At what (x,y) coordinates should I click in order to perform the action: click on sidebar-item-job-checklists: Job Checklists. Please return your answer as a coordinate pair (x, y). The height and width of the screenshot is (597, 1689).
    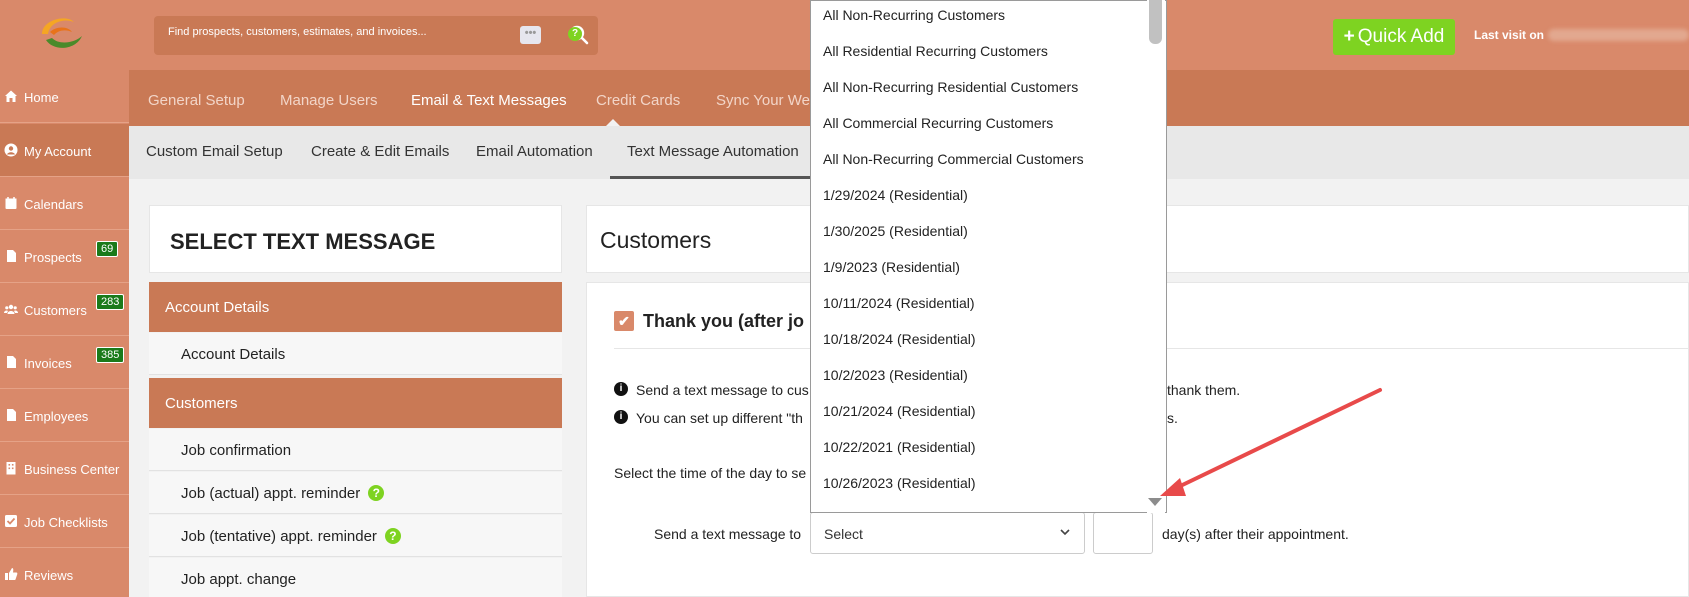
    Looking at the image, I should click on (64, 521).